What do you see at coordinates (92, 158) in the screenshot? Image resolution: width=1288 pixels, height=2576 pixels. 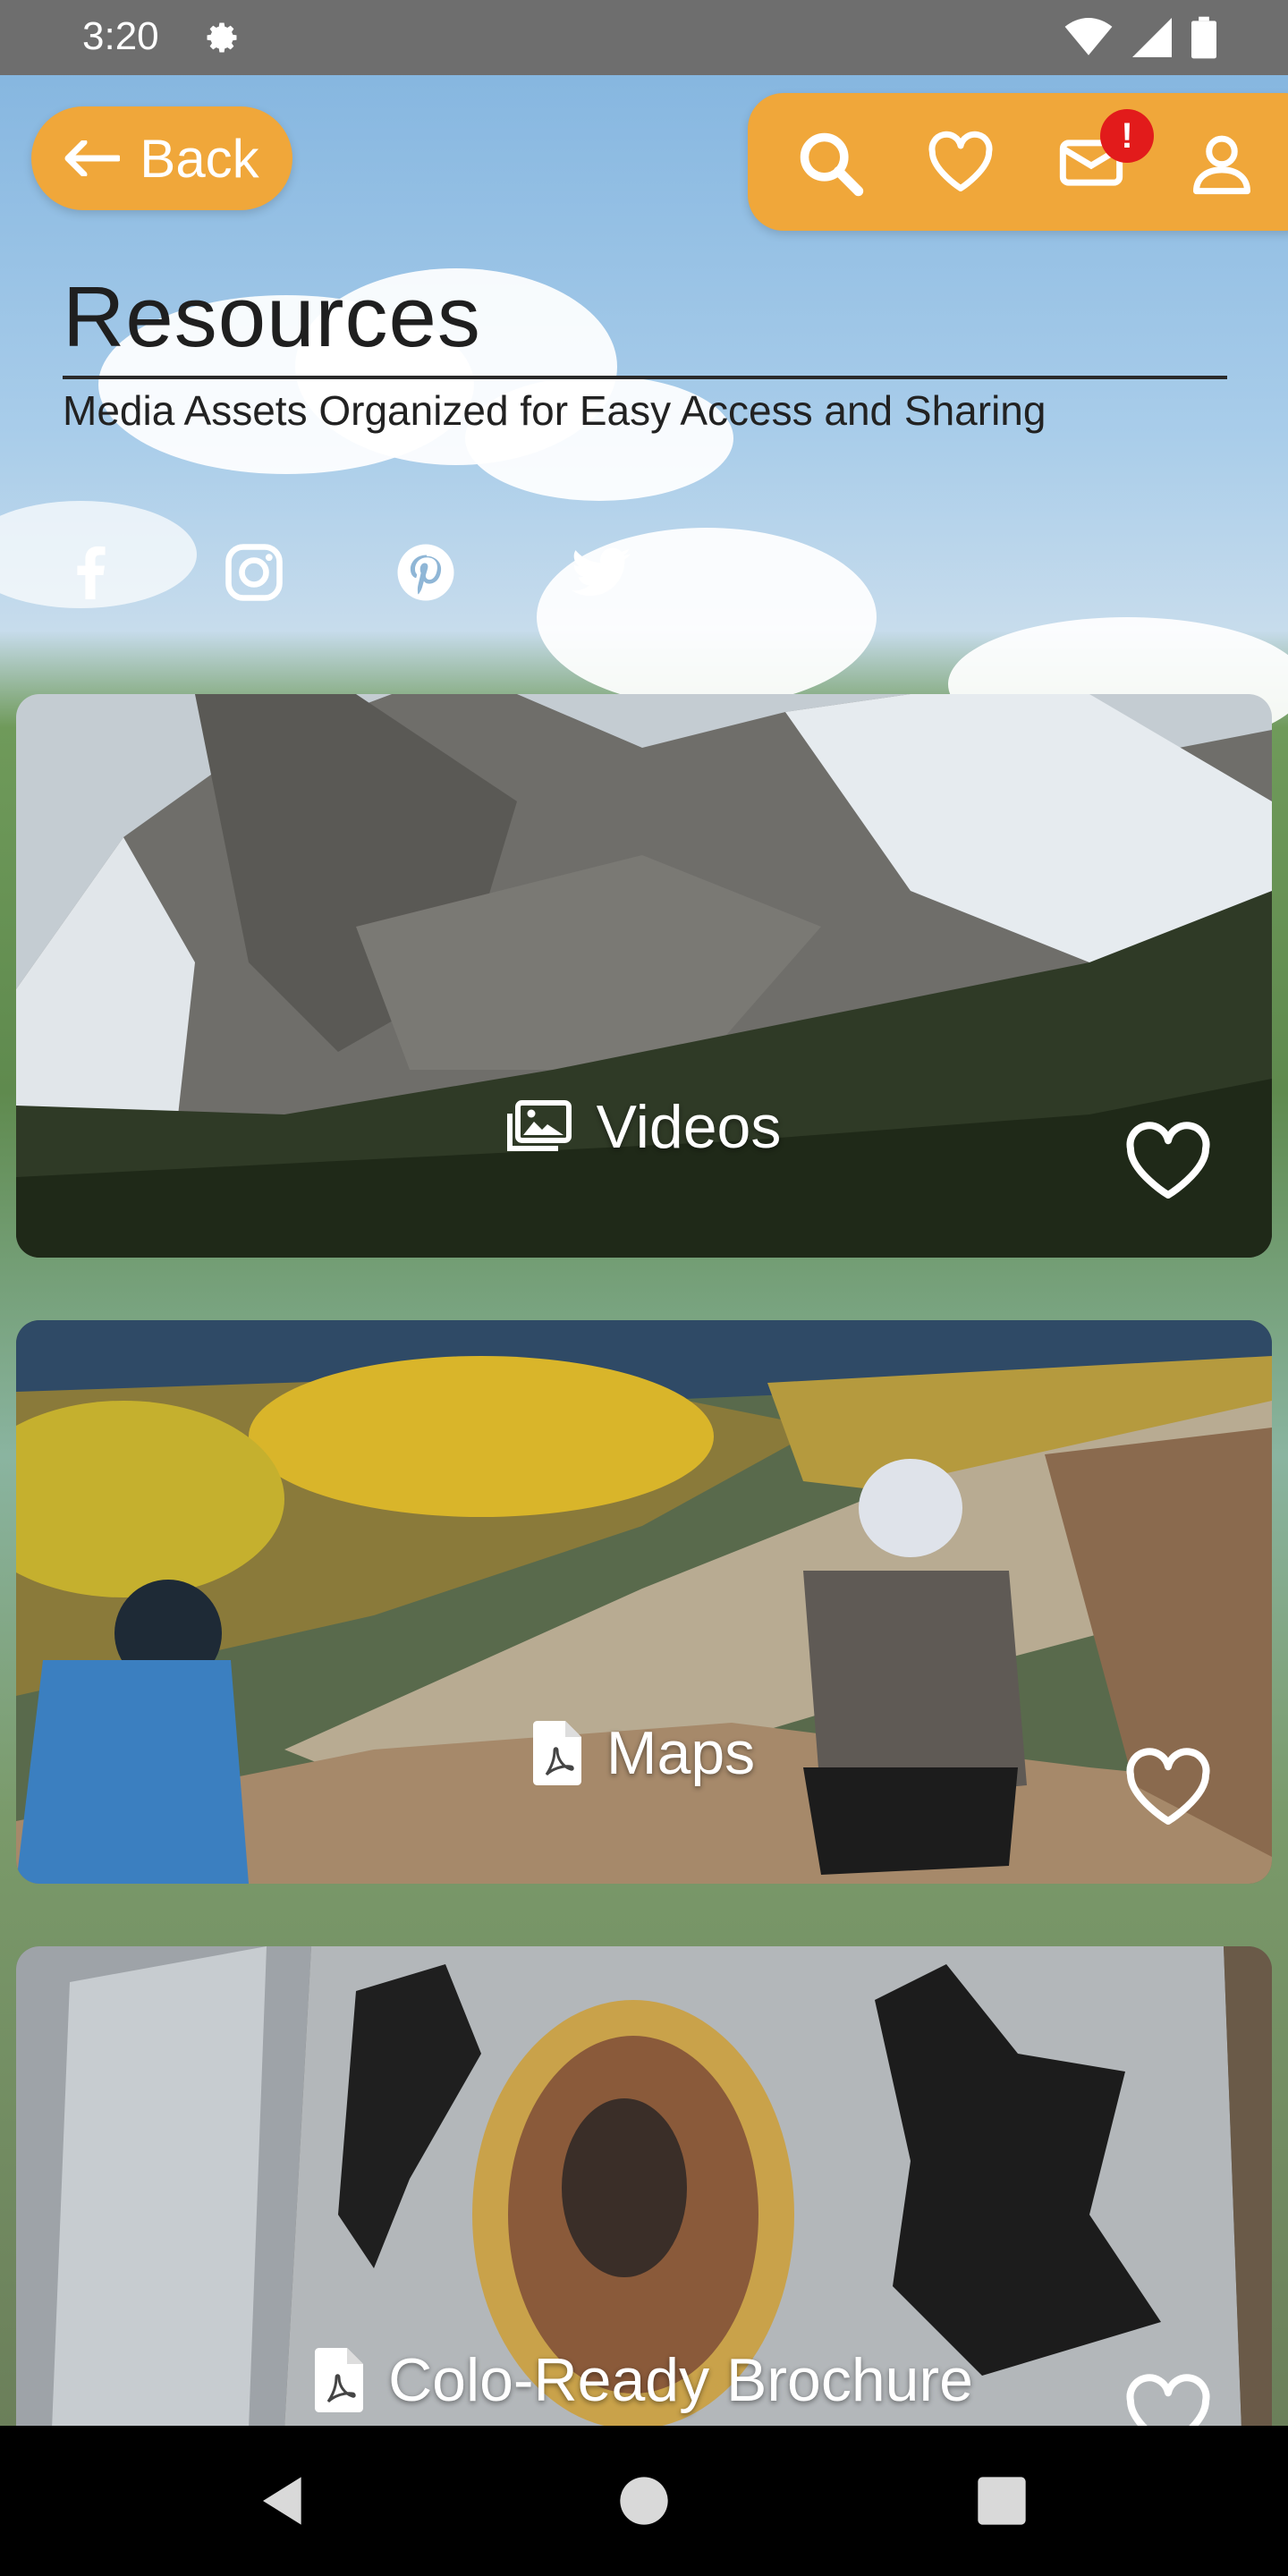 I see `arrow-left-icon` at bounding box center [92, 158].